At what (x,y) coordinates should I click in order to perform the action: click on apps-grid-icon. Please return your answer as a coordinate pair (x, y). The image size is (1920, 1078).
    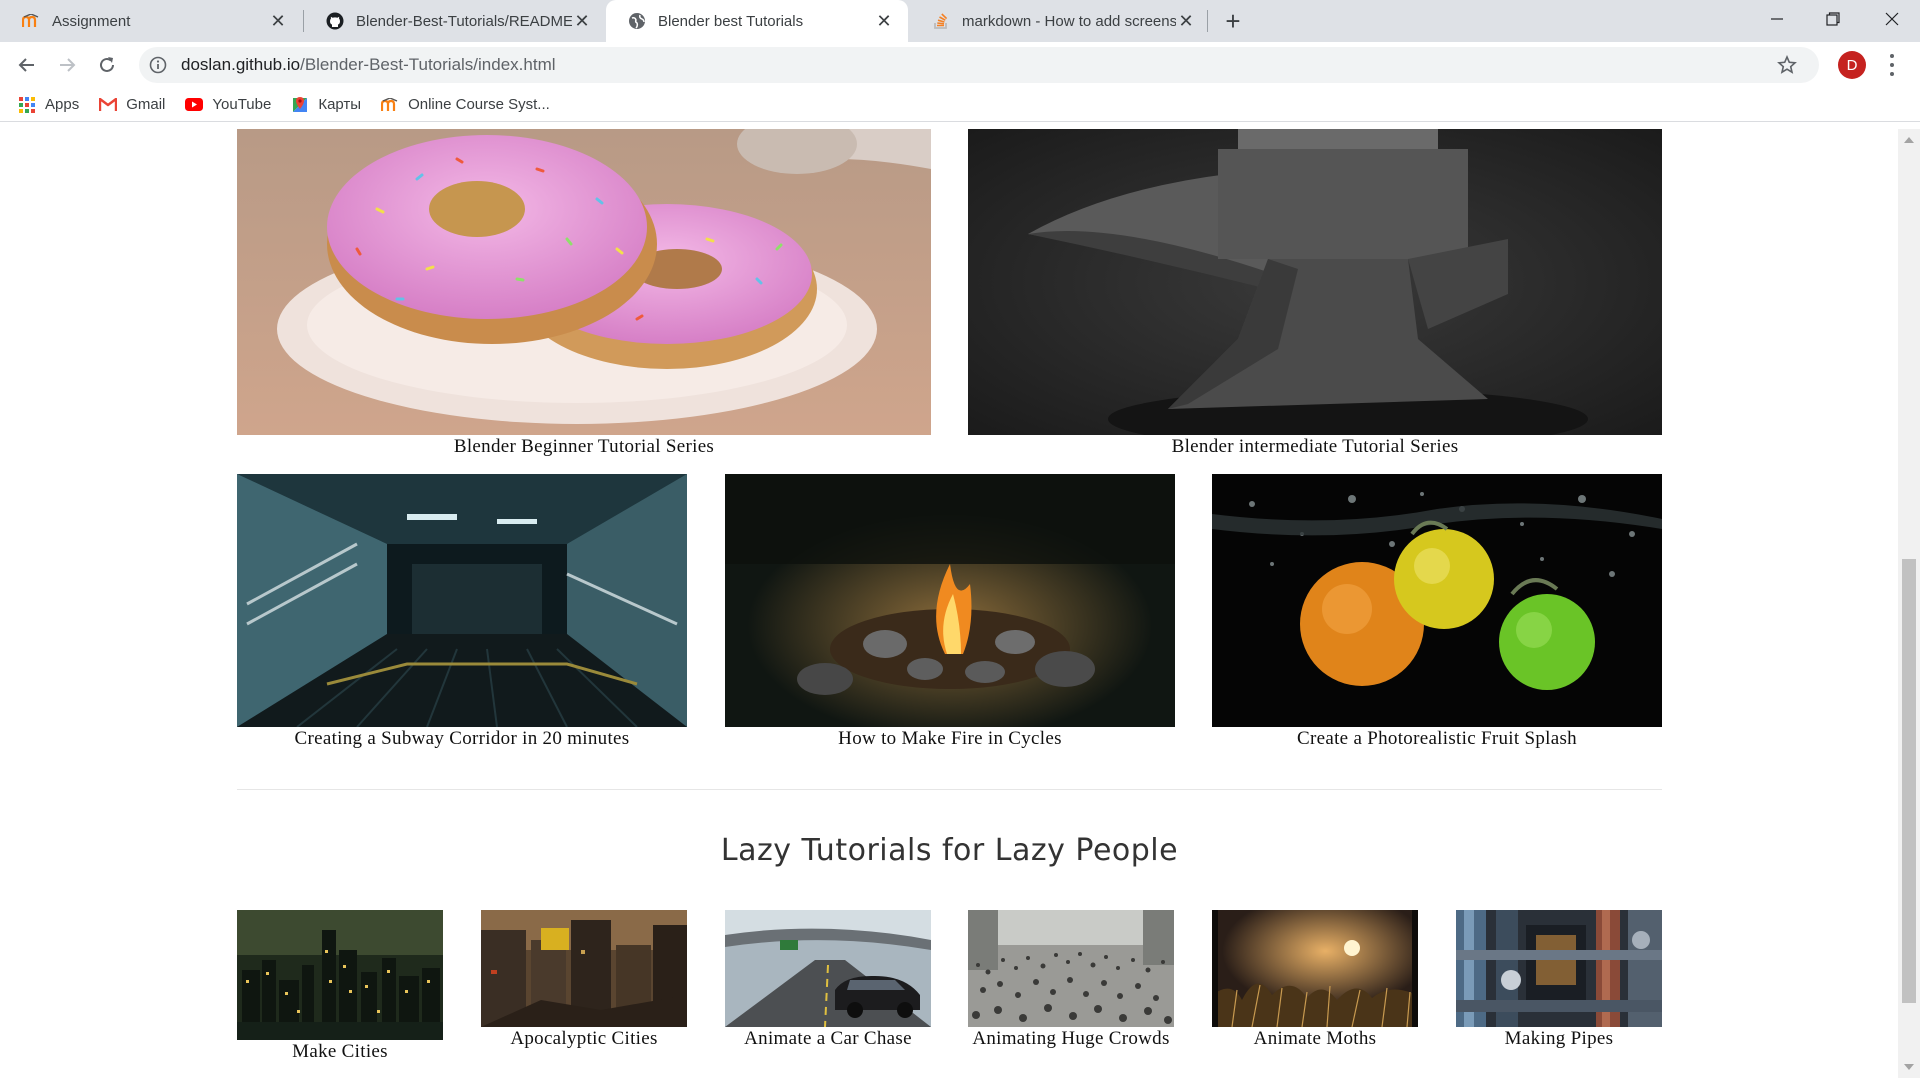
    Looking at the image, I should click on (27, 105).